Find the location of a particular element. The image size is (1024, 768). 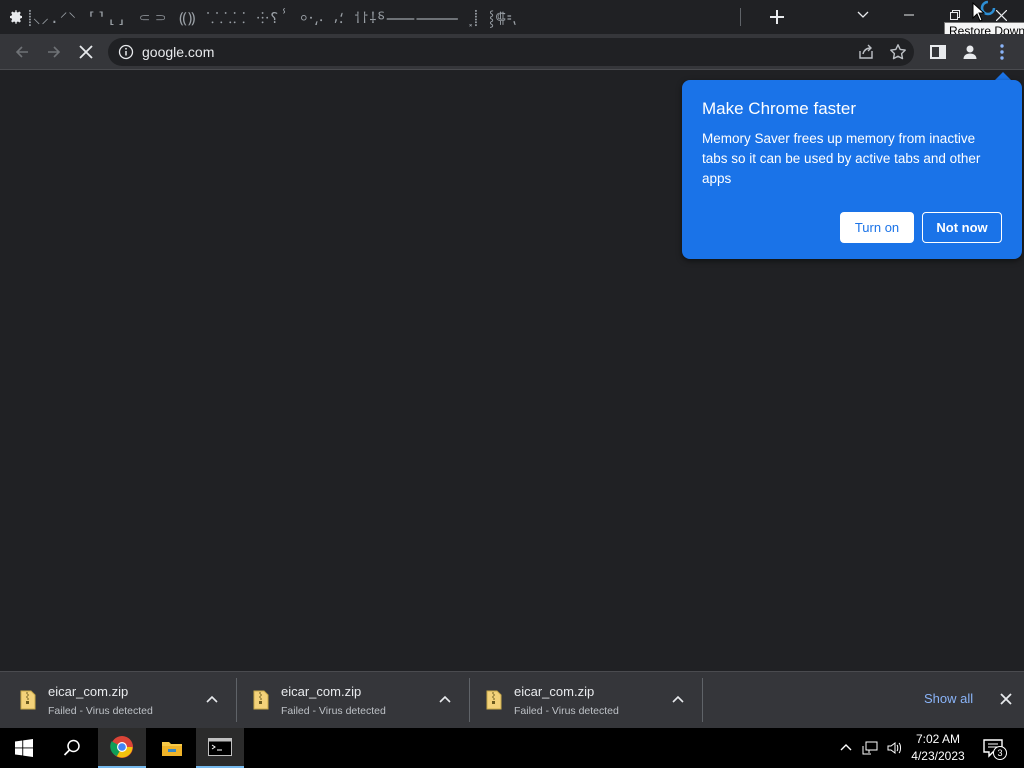

terminal-icon is located at coordinates (220, 747).